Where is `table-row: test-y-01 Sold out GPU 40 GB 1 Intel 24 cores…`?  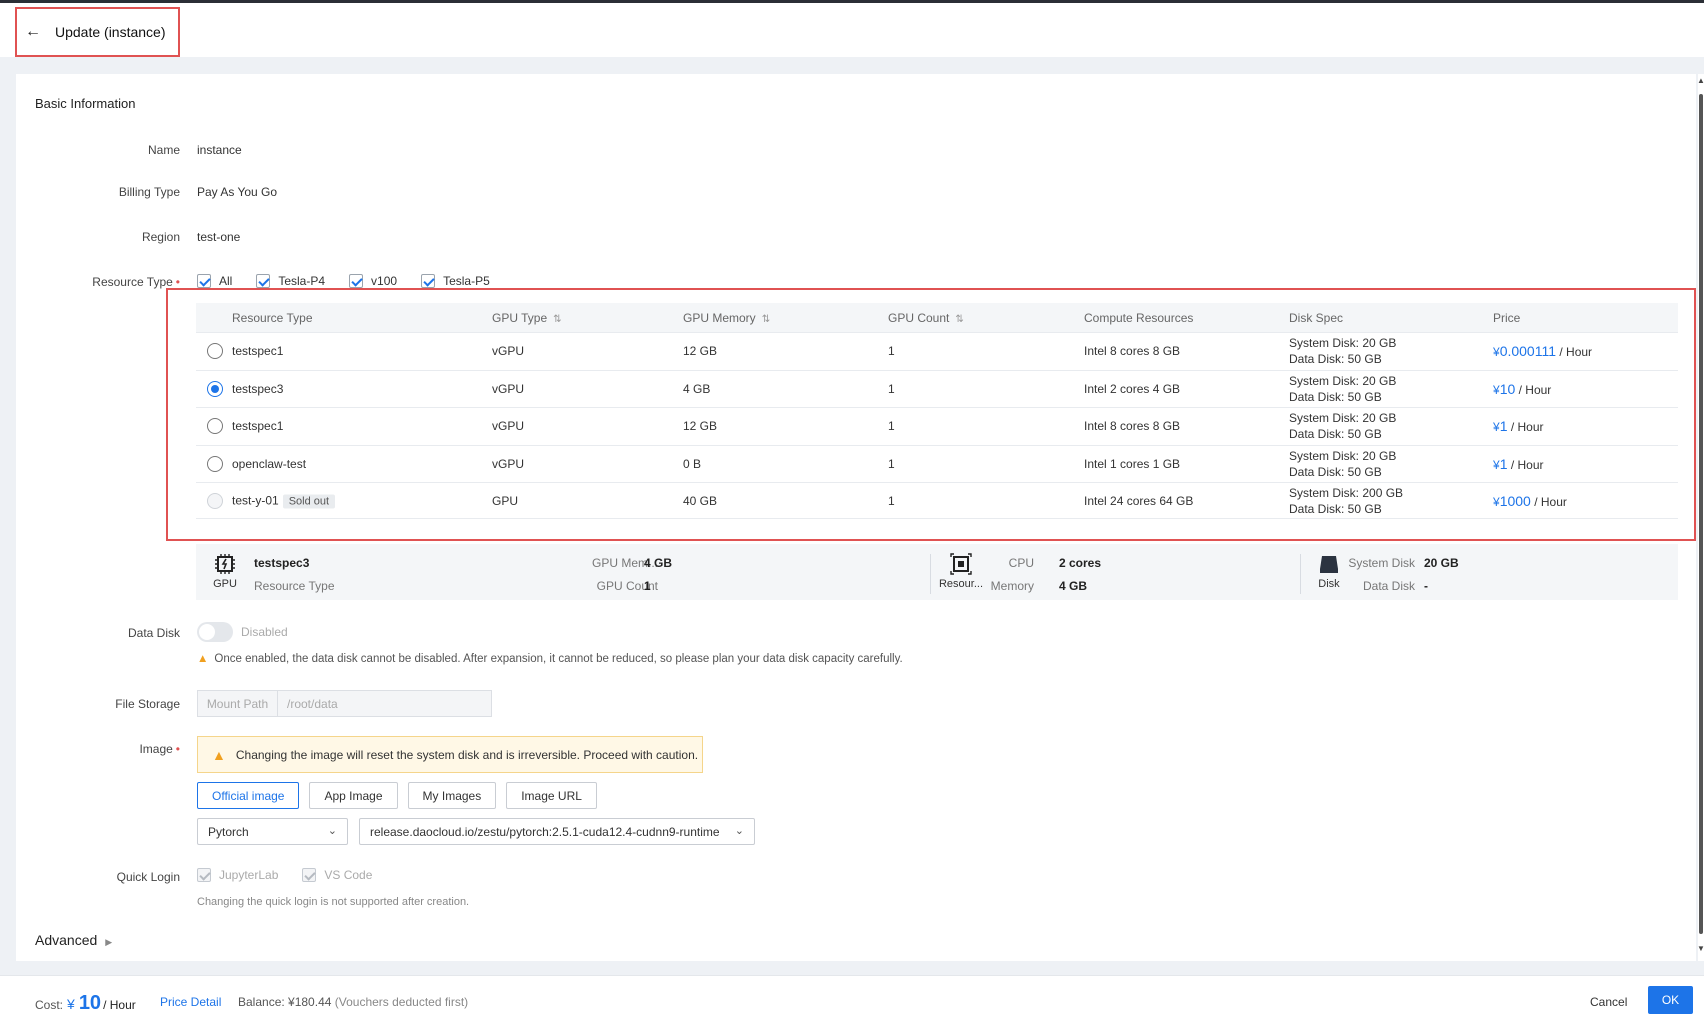
table-row: test-y-01 Sold out GPU 40 GB 1 Intel 24 cores… is located at coordinates (937, 501).